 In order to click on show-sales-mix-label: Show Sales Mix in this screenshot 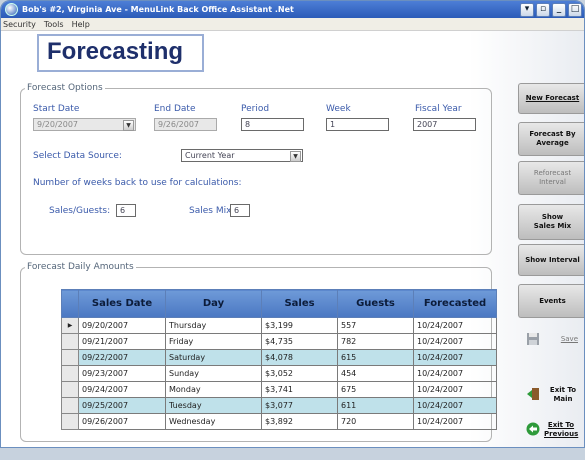, I will do `click(552, 221)`.